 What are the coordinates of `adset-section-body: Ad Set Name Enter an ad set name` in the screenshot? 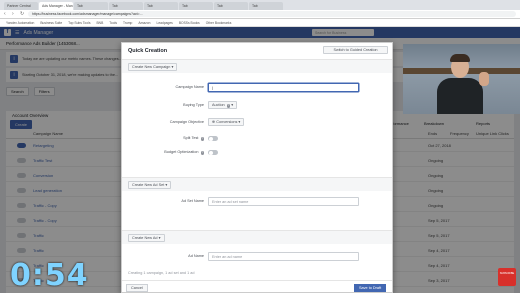 It's located at (257, 209).